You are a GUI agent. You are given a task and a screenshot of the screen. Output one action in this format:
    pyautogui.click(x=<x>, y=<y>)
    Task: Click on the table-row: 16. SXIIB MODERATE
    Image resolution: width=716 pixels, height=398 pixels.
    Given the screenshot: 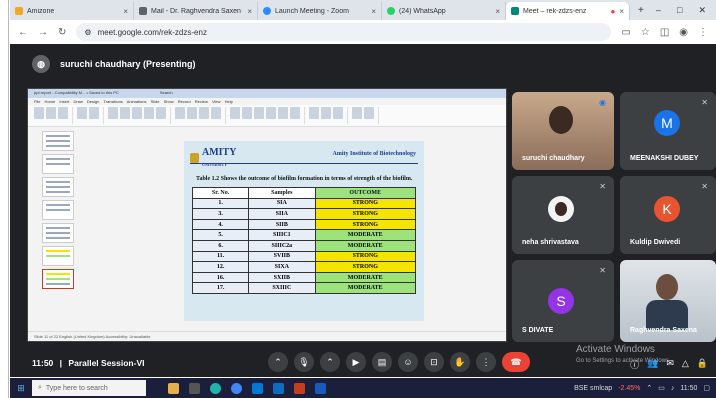 What is the action you would take?
    pyautogui.click(x=303, y=277)
    